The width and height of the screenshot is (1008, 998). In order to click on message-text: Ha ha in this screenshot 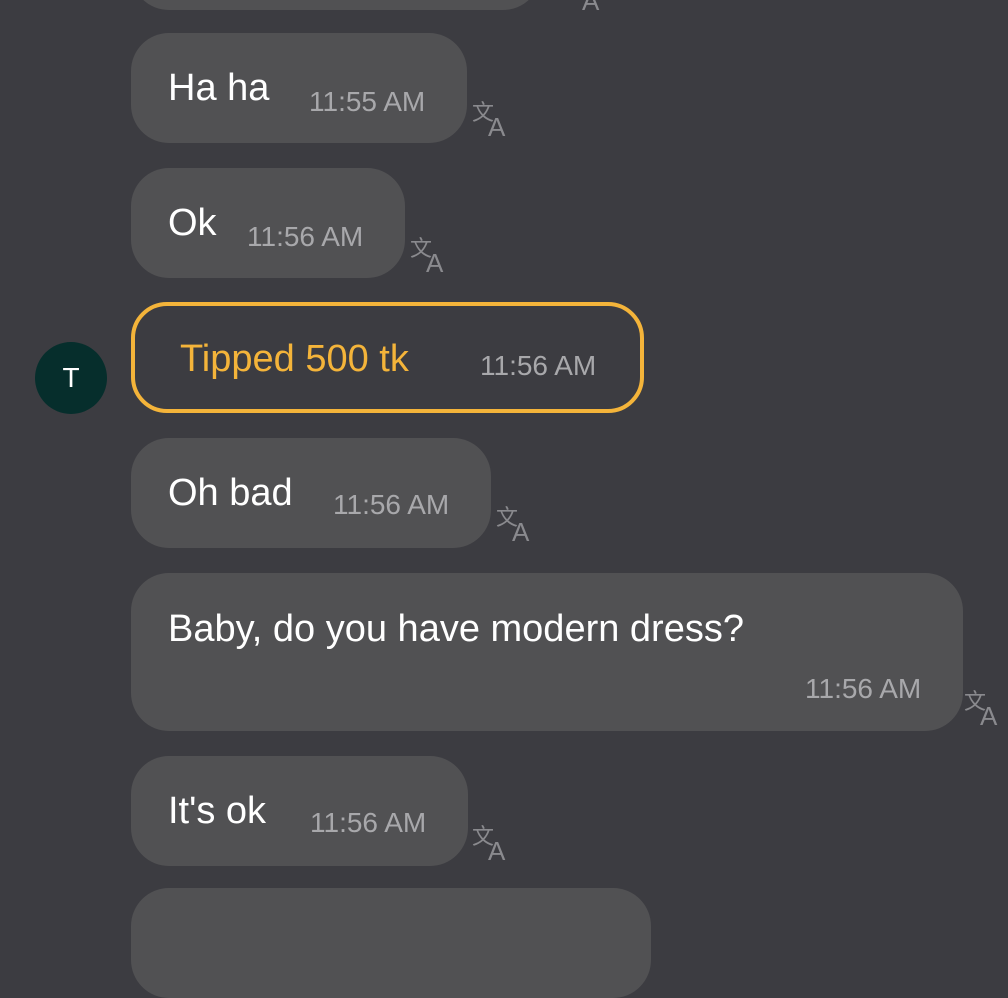, I will do `click(219, 88)`.